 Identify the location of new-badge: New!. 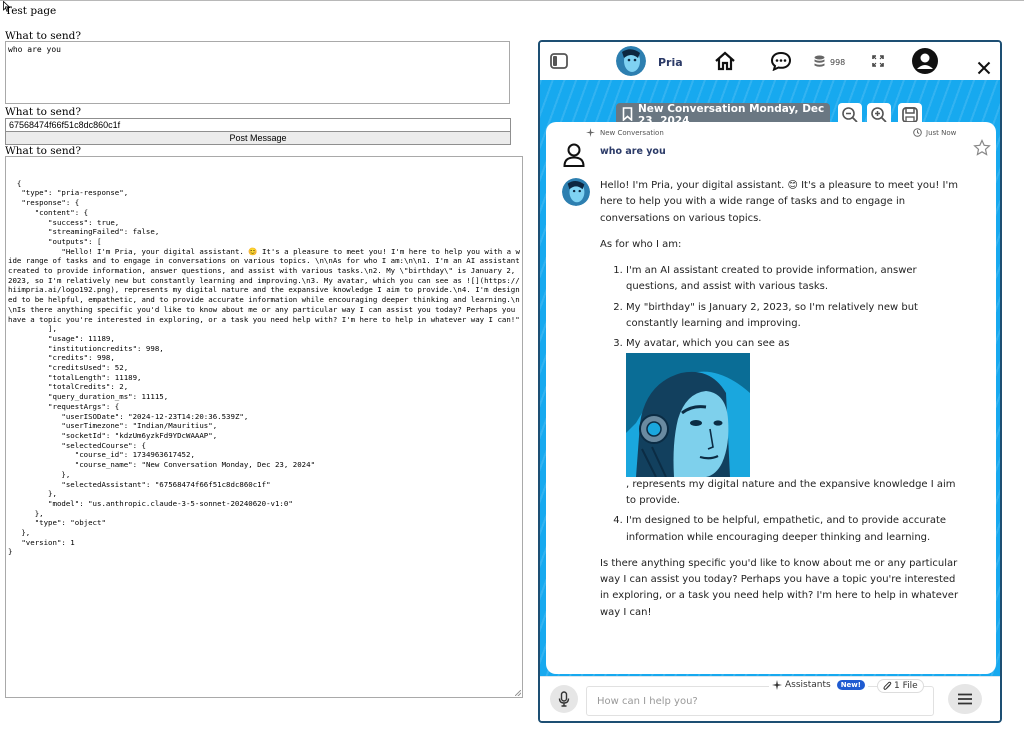
(850, 685).